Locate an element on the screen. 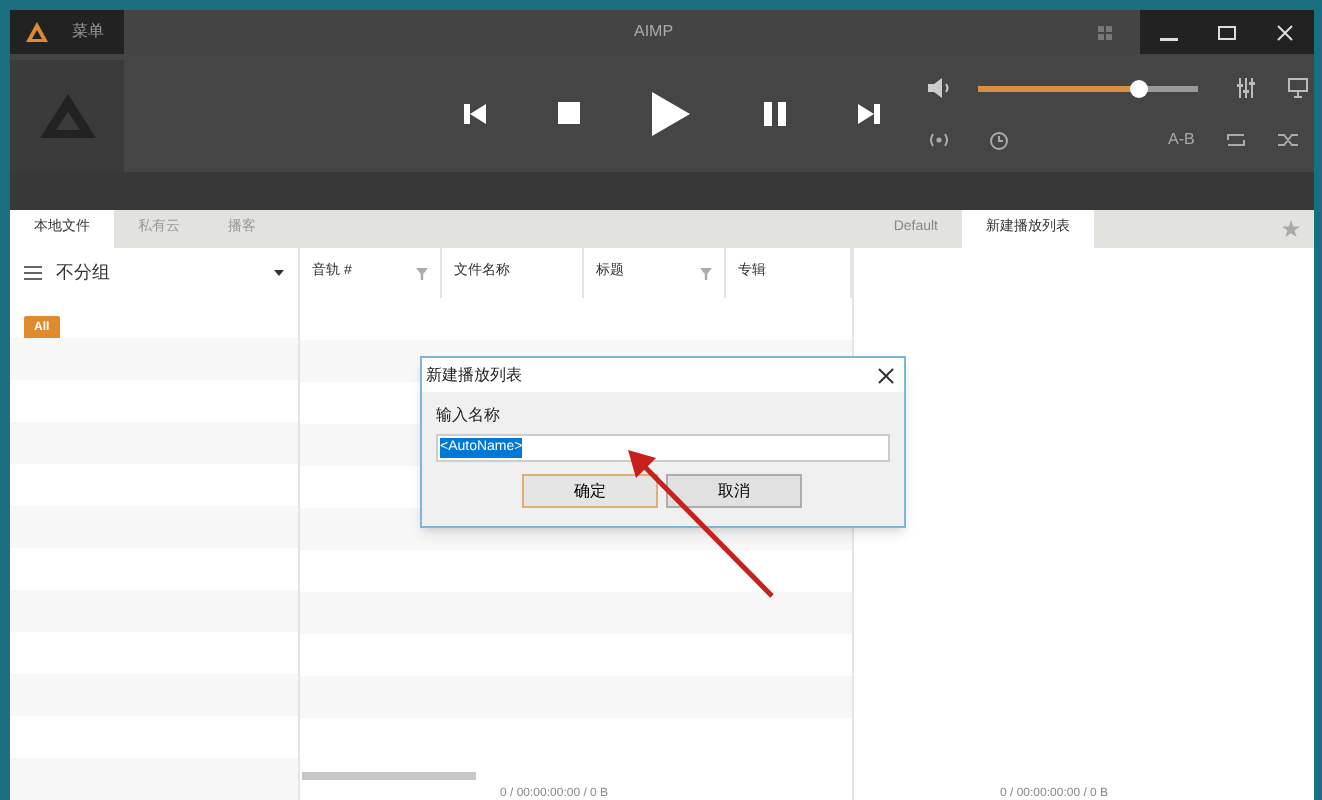 Image resolution: width=1322 pixels, height=800 pixels. field-label: 输入名称 is located at coordinates (469, 416).